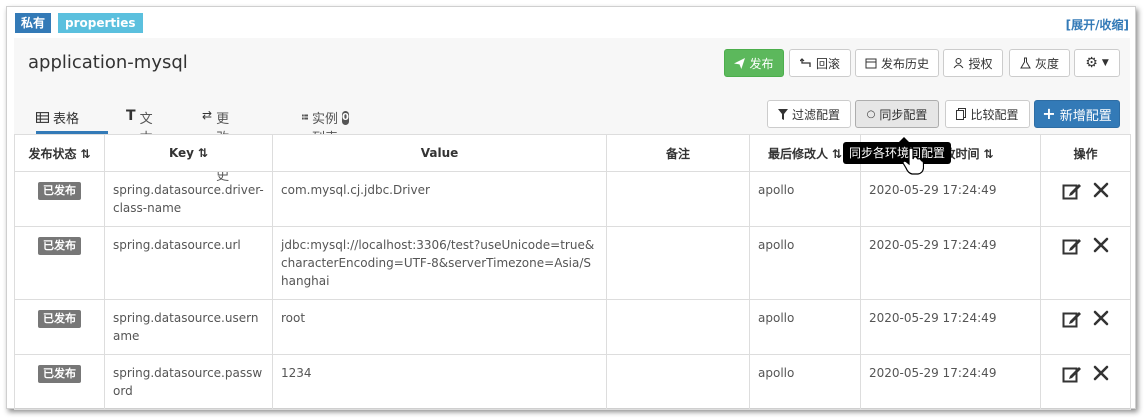 The image size is (1148, 419). Describe the element at coordinates (305, 117) in the screenshot. I see `instances-icon` at that location.